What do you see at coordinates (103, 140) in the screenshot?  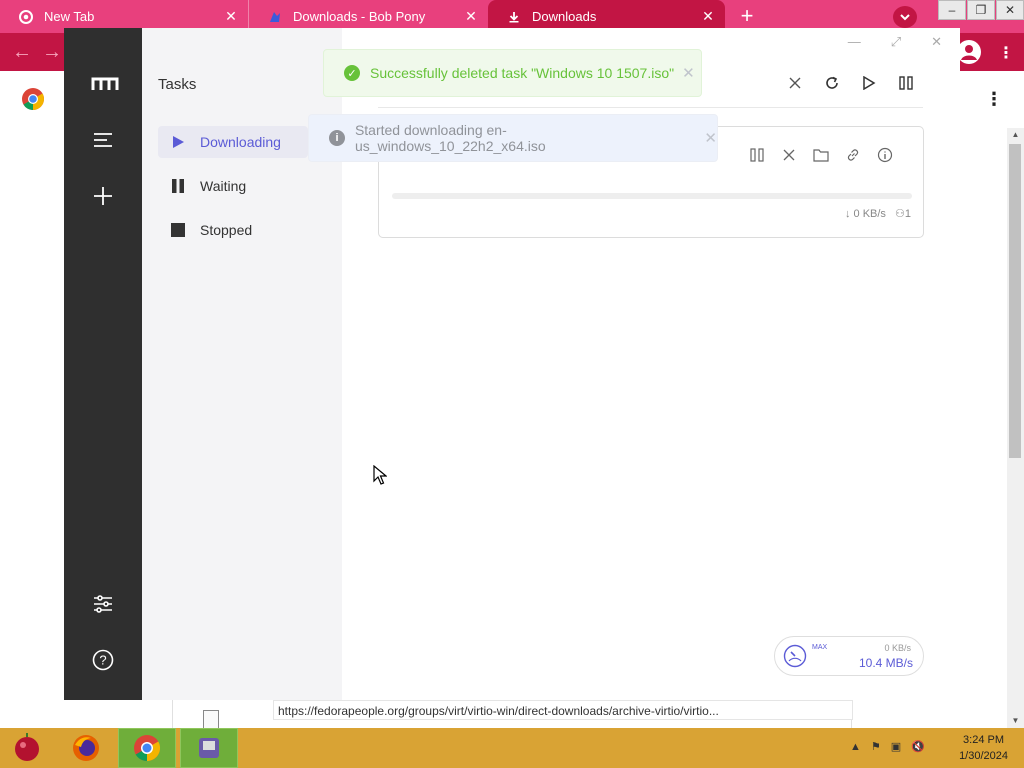 I see `menu-icon` at bounding box center [103, 140].